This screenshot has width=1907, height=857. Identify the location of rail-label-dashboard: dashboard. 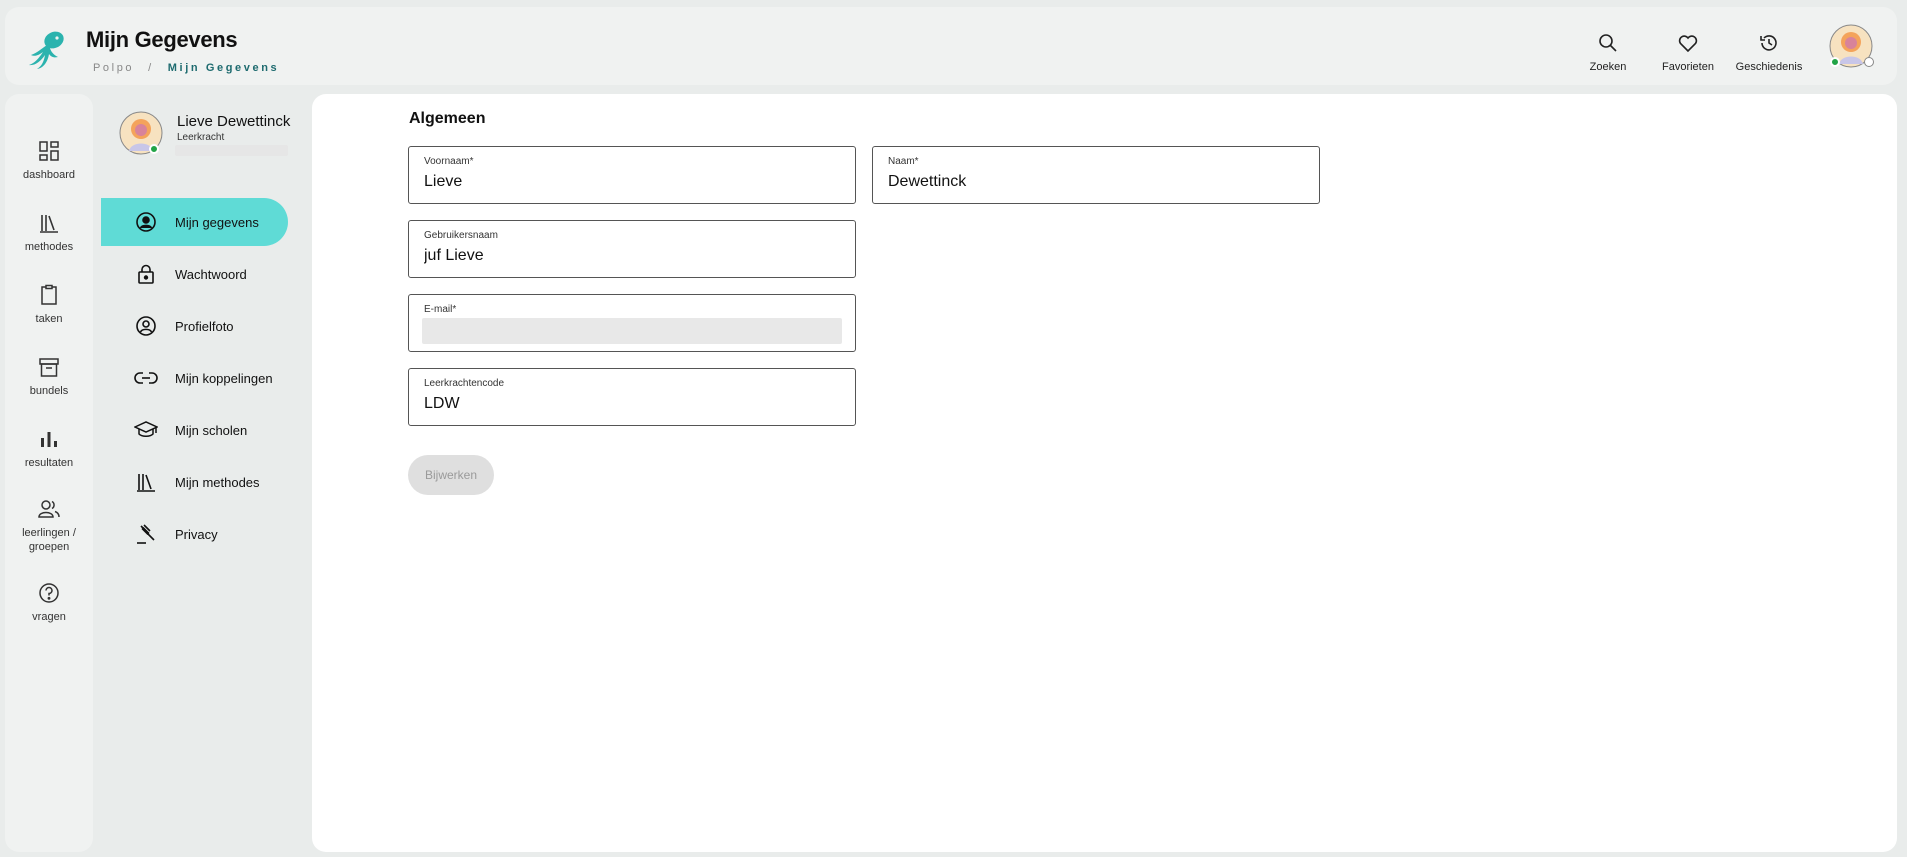
(49, 175).